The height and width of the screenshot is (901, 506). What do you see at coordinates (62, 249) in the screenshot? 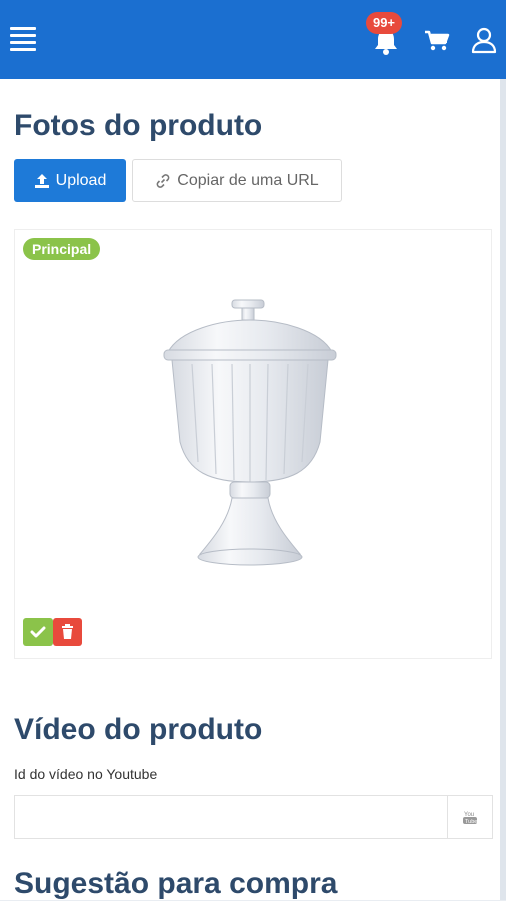
I see `principal-badge: Principal` at bounding box center [62, 249].